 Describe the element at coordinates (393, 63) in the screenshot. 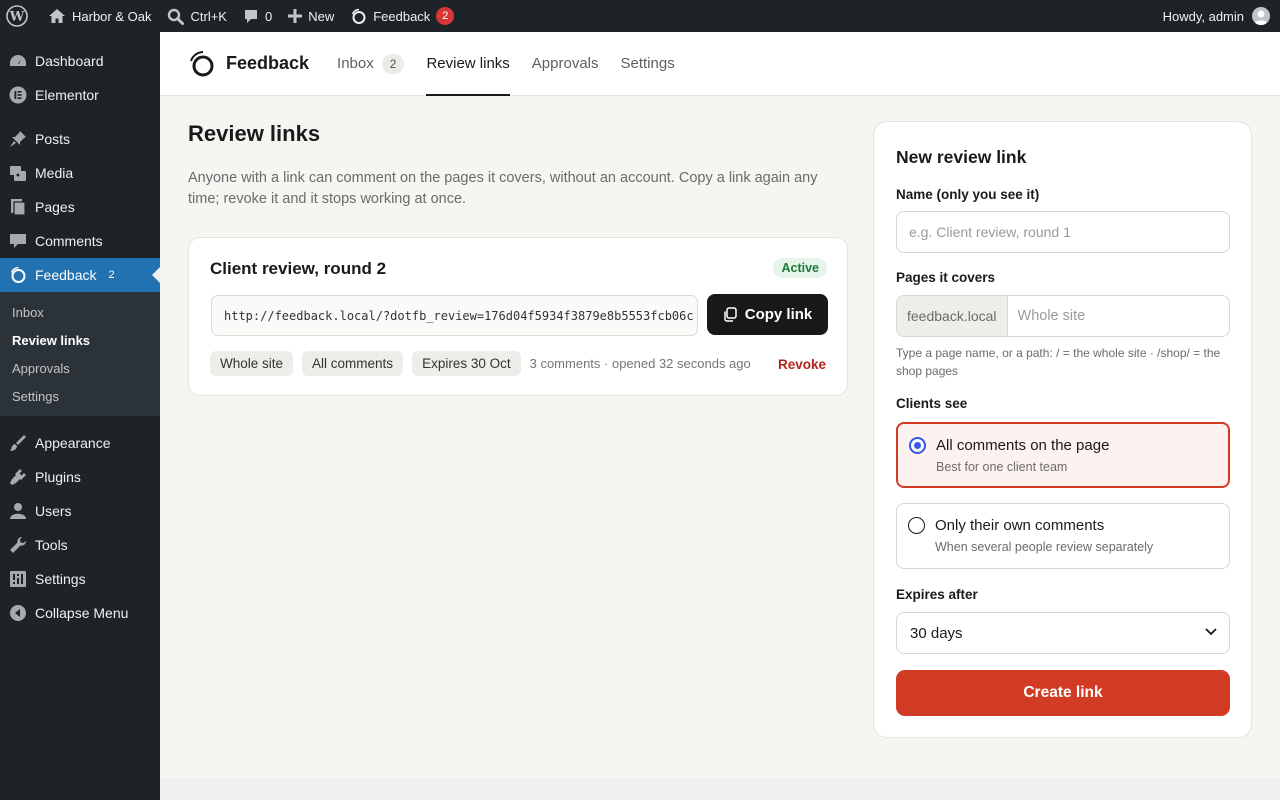

I see `tab-count: 2` at that location.